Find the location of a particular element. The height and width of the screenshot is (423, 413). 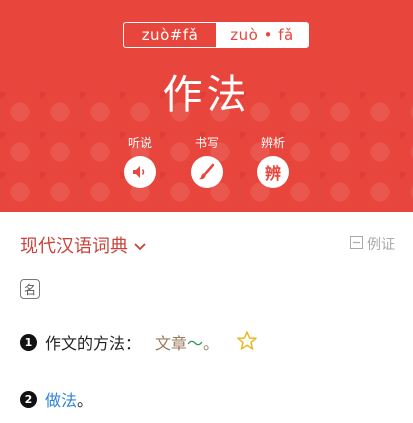

star-icon is located at coordinates (247, 342).